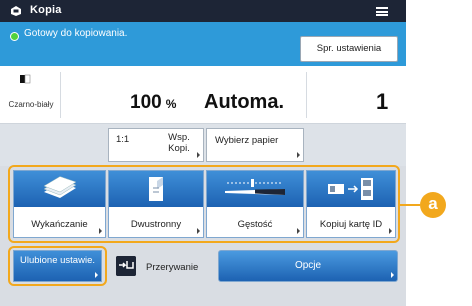 This screenshot has height=306, width=472. Describe the element at coordinates (203, 44) in the screenshot. I see `status-bar: Gotowy do kopiowania. Spr. ustawienia` at that location.